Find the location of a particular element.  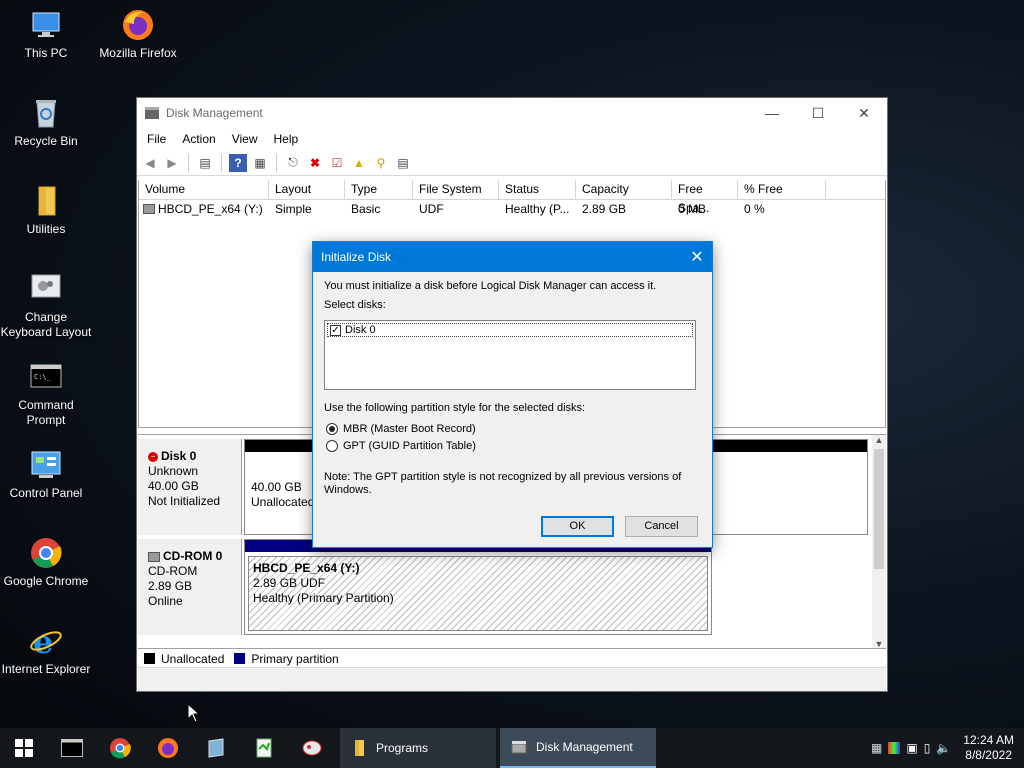

folder-icon is located at coordinates (359, 748).